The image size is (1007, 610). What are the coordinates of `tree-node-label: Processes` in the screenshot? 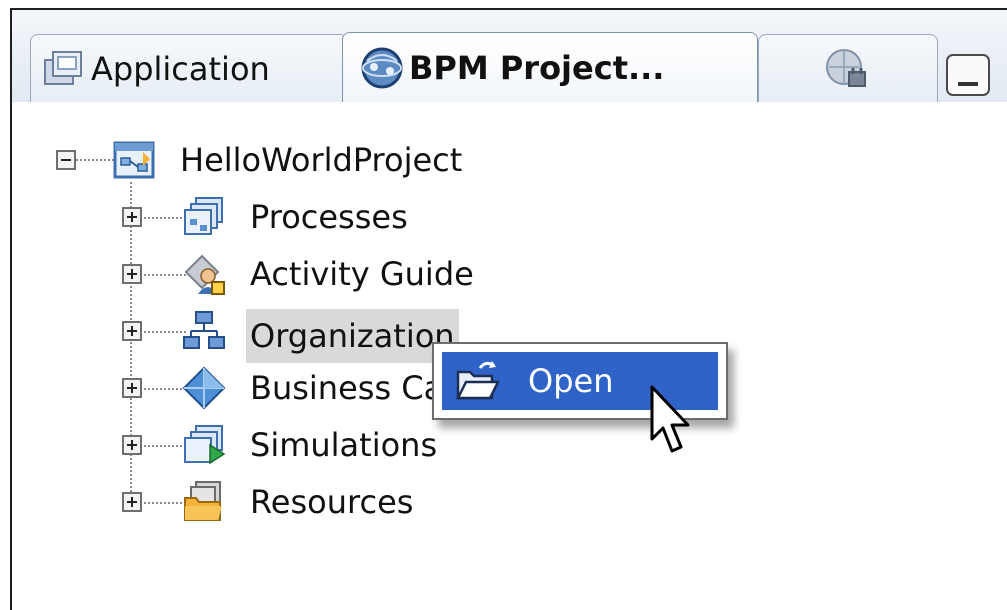 It's located at (329, 217).